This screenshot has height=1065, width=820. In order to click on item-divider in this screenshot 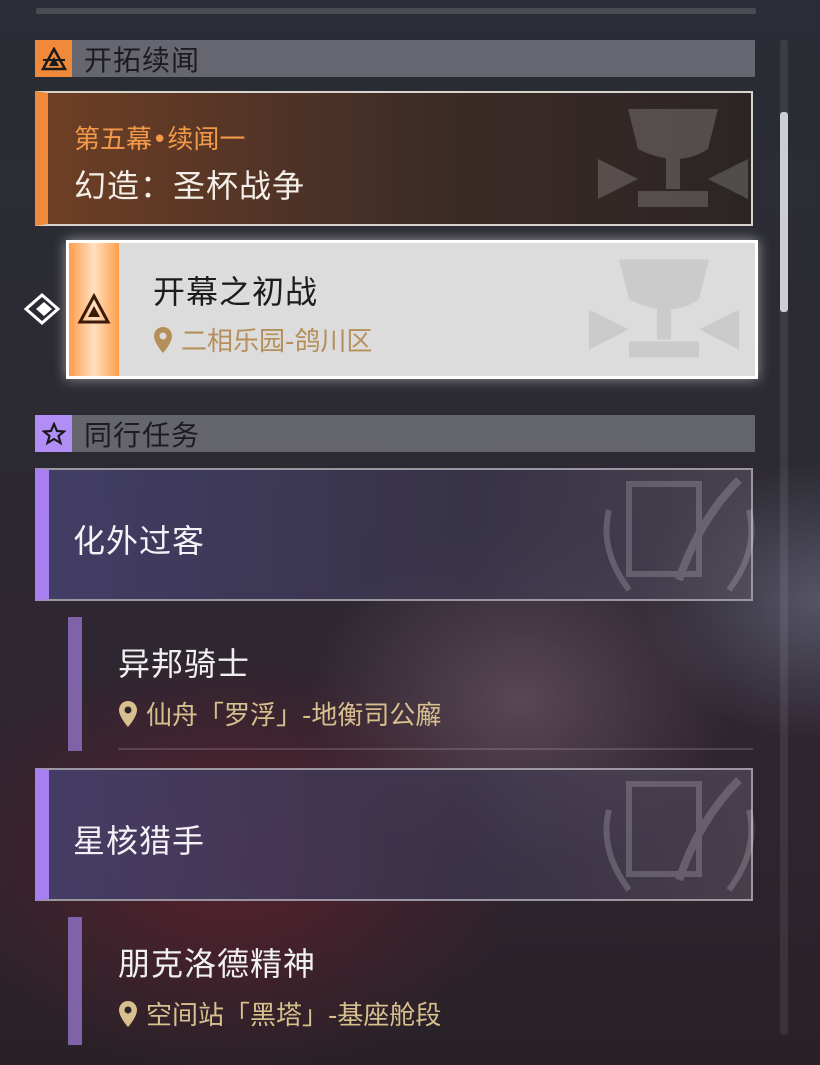, I will do `click(435, 749)`.